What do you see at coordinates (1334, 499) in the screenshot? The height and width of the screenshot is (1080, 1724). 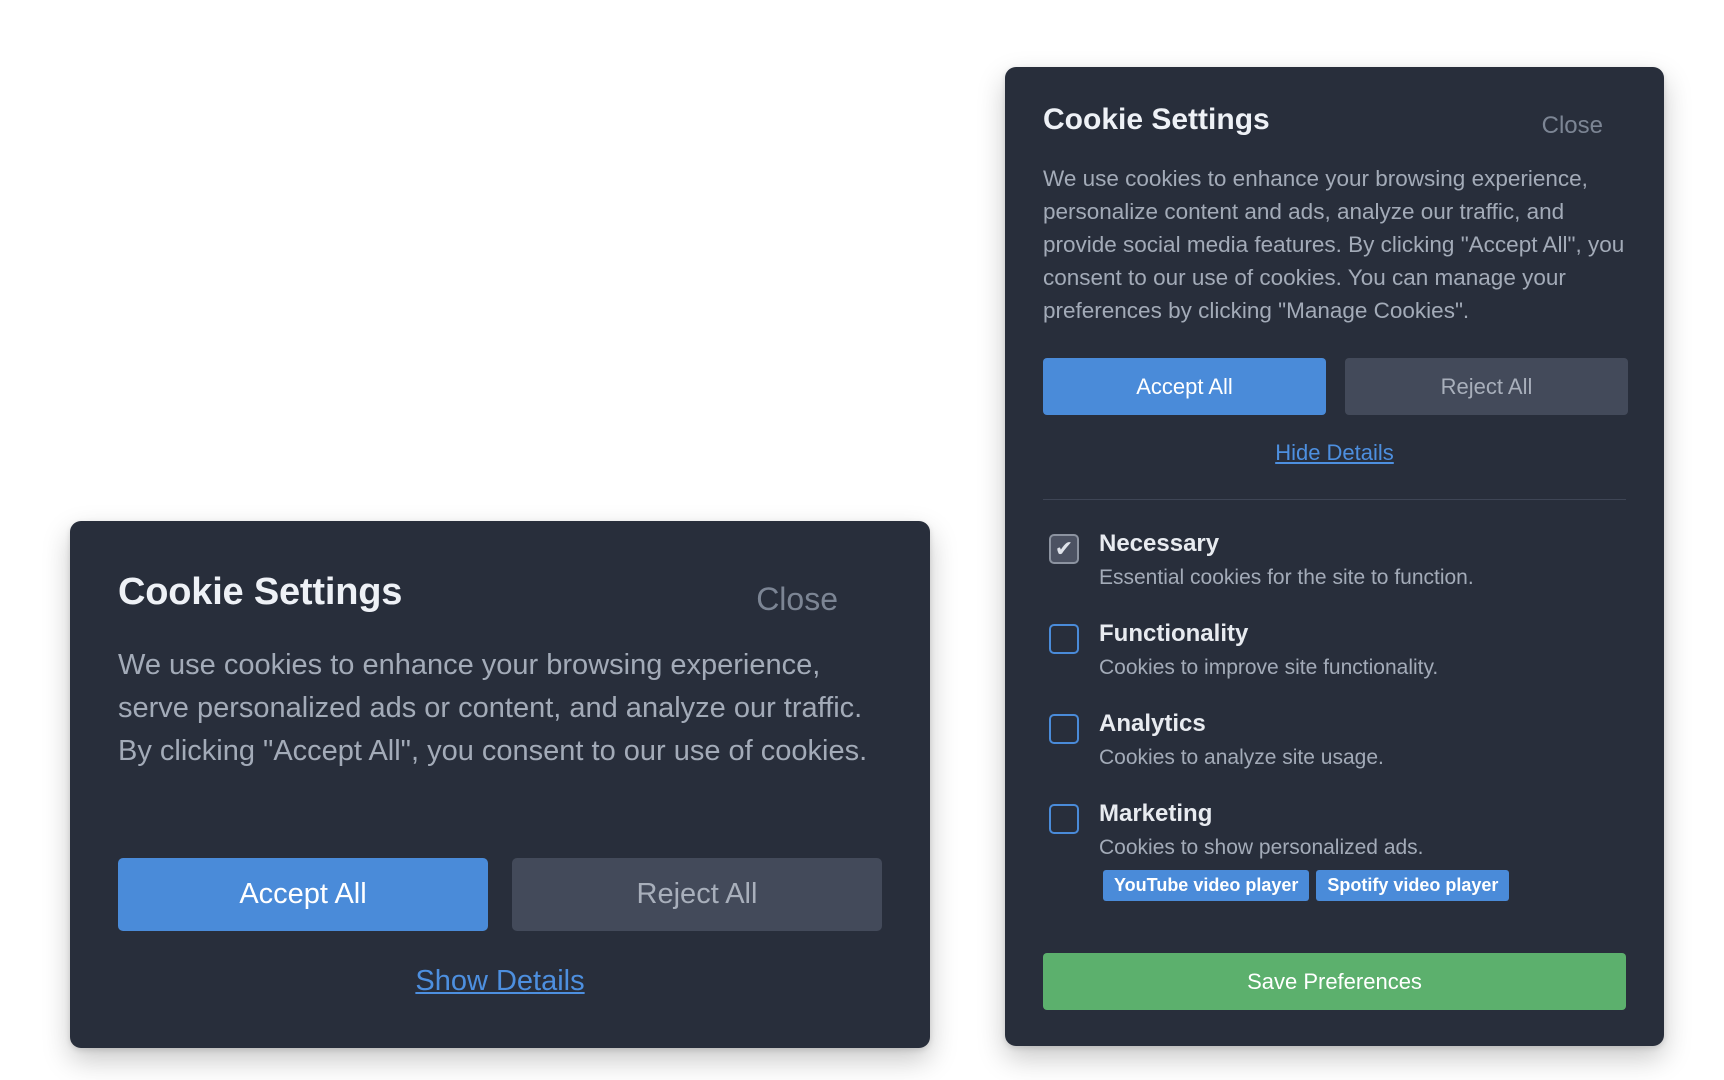 I see `divider` at bounding box center [1334, 499].